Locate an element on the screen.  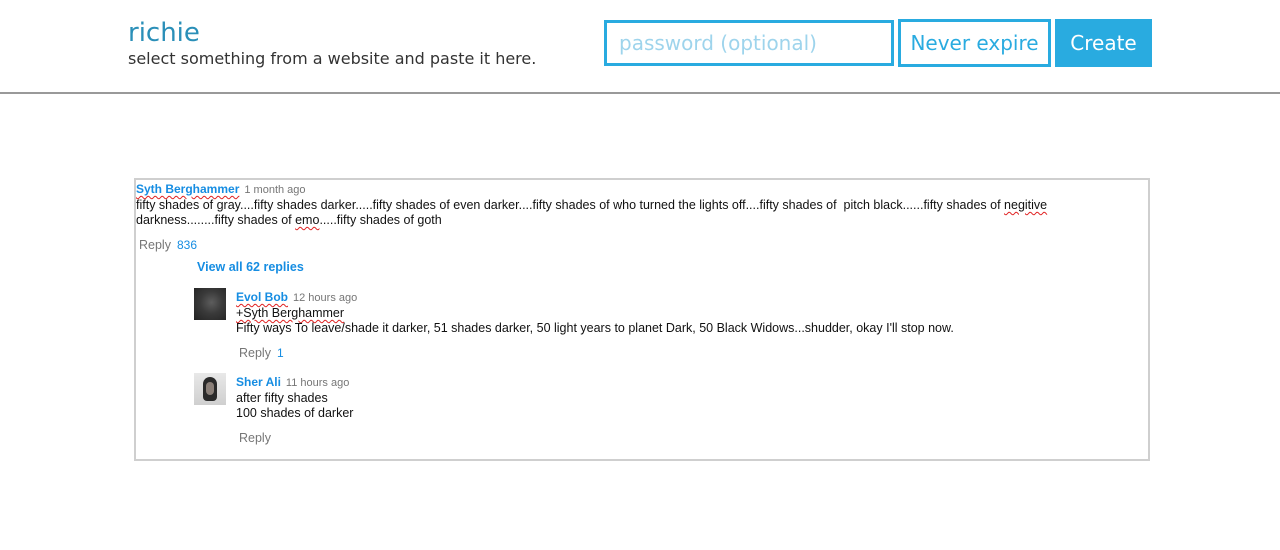
comment-time: 1 month ago is located at coordinates (275, 190).